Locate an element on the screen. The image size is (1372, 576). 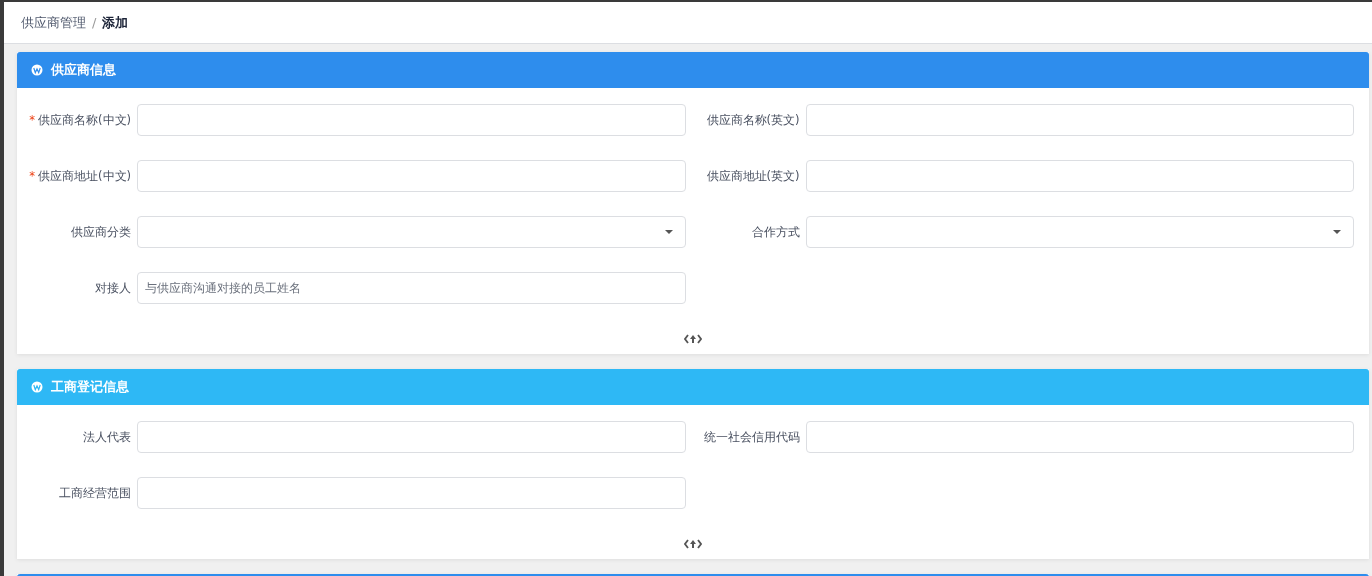
breadcrumb-link: 供应商管理 is located at coordinates (53, 22).